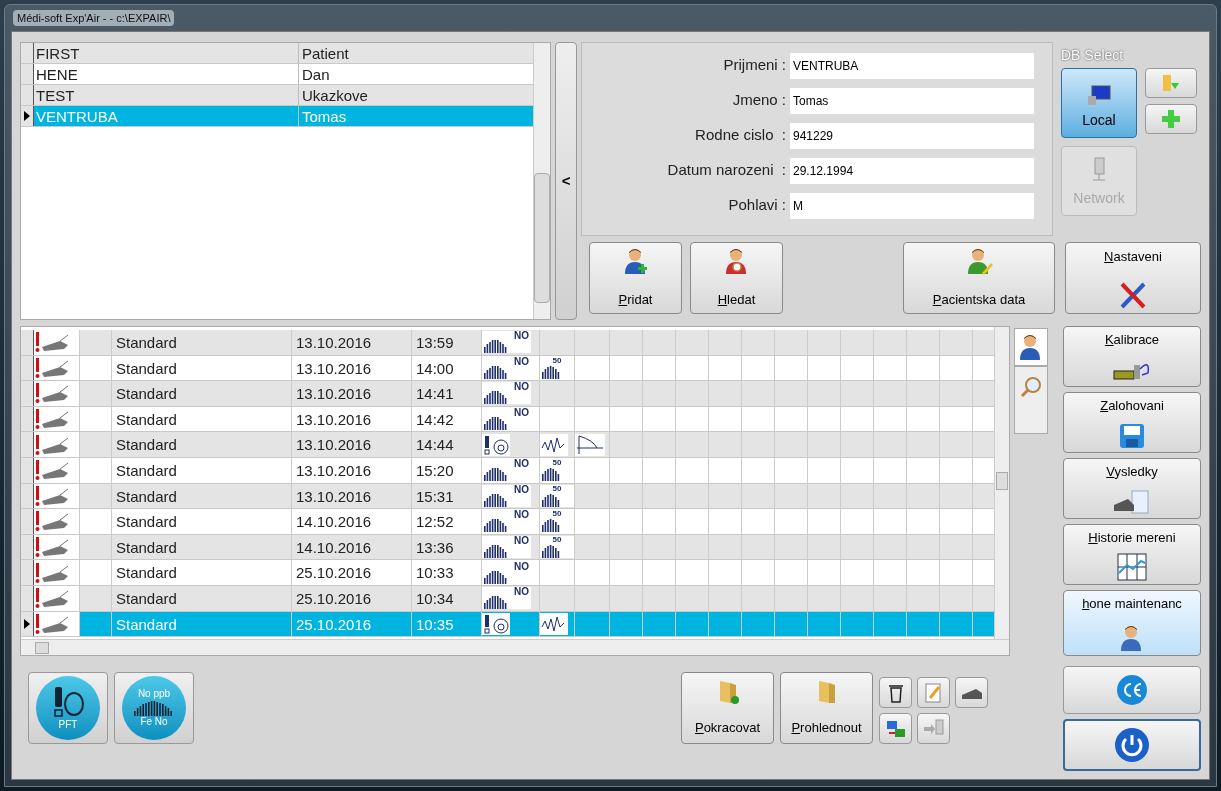  I want to click on patient-tab, so click(1031, 347).